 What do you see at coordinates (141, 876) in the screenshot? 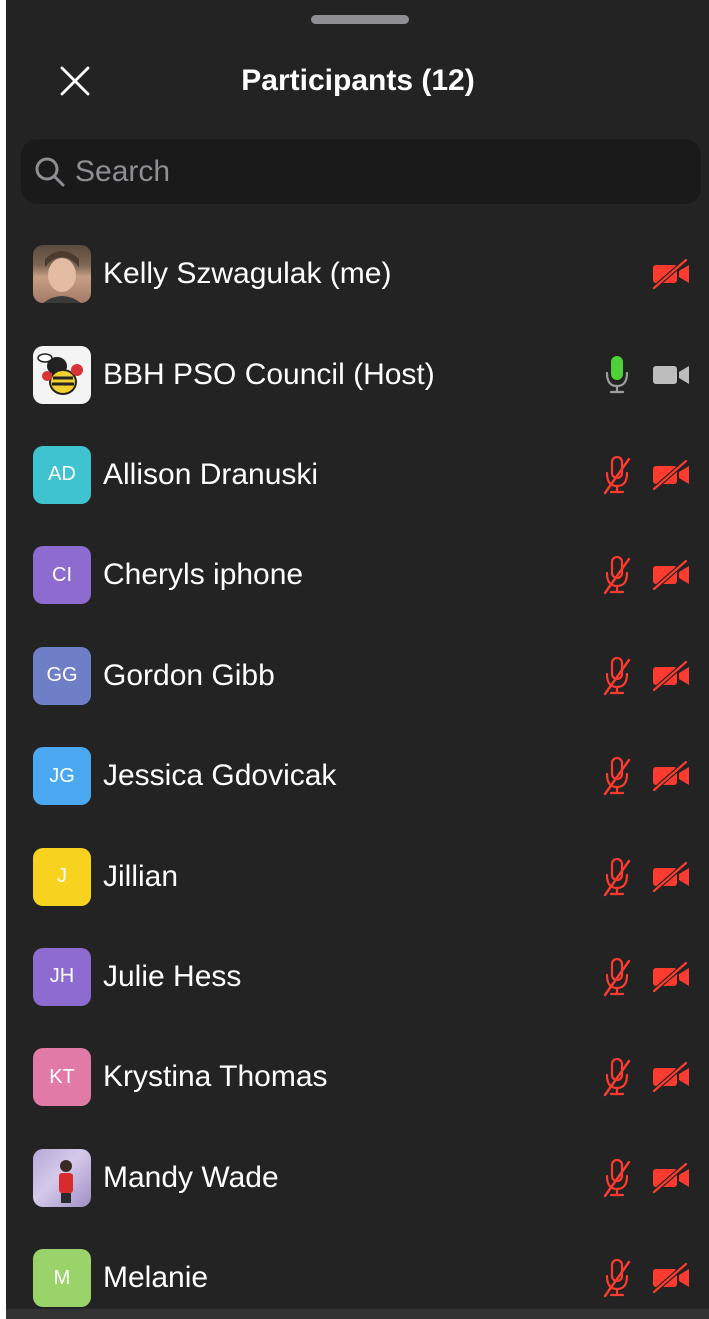
I see `participant-name: Jillian` at bounding box center [141, 876].